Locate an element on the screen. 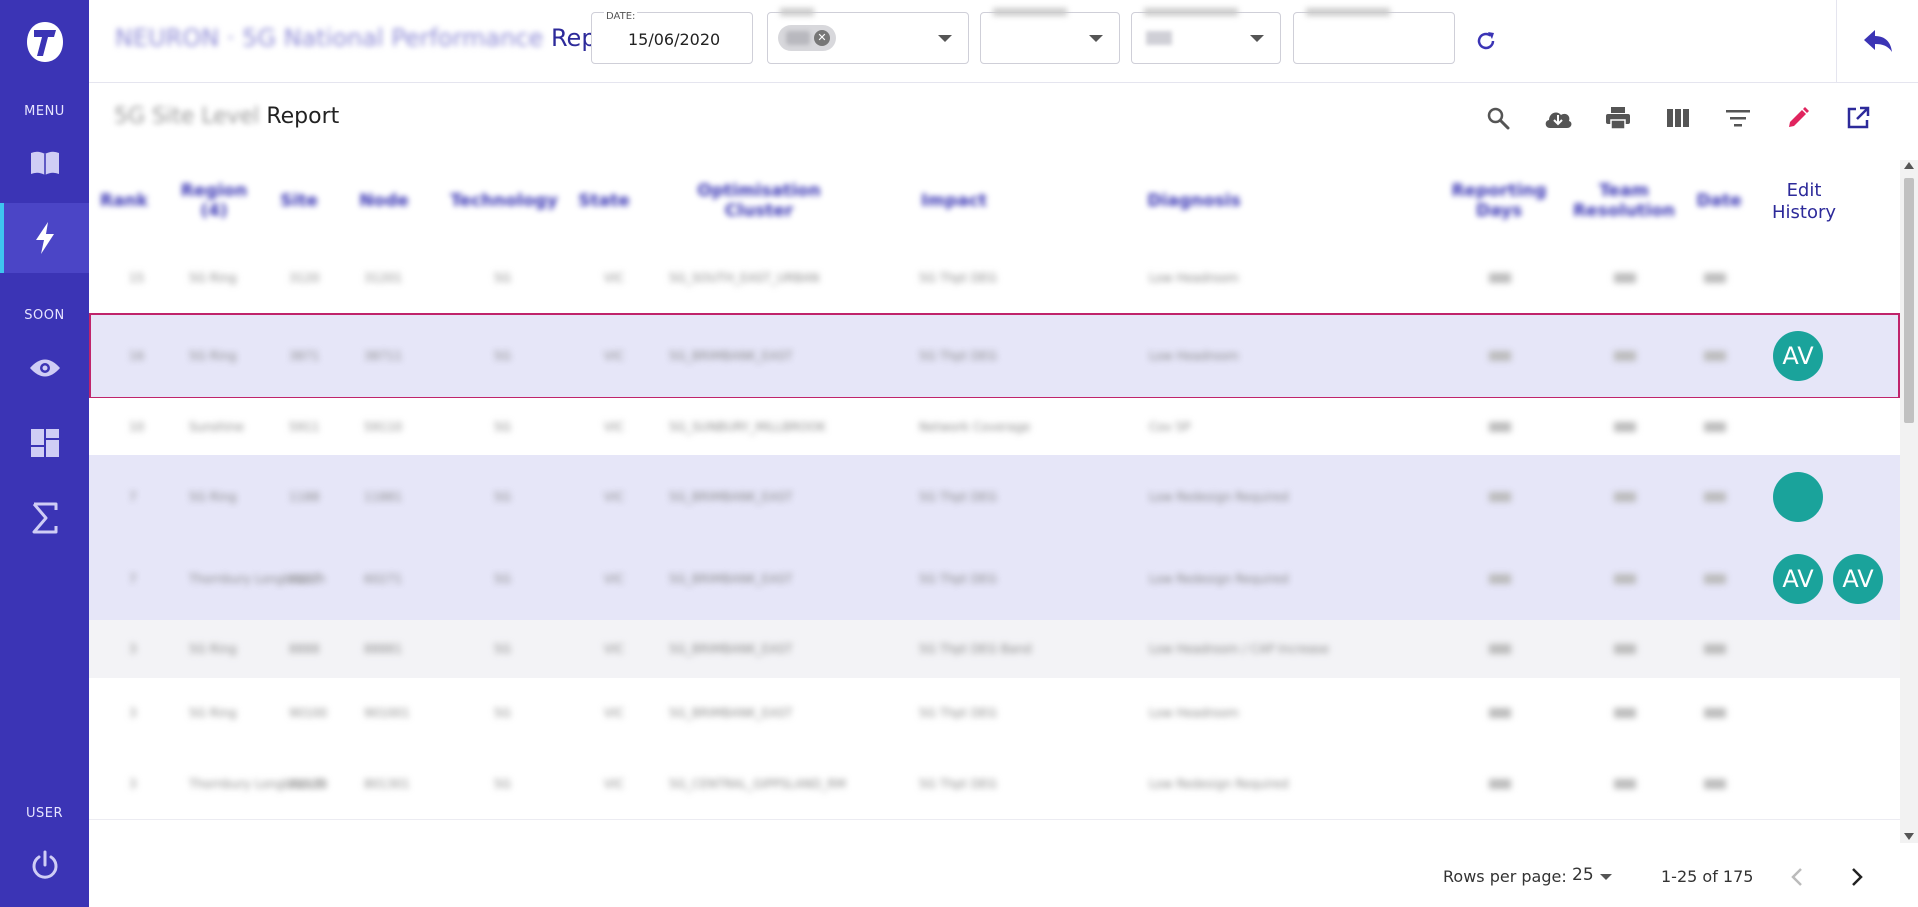  column-header-rank: Rank is located at coordinates (124, 201).